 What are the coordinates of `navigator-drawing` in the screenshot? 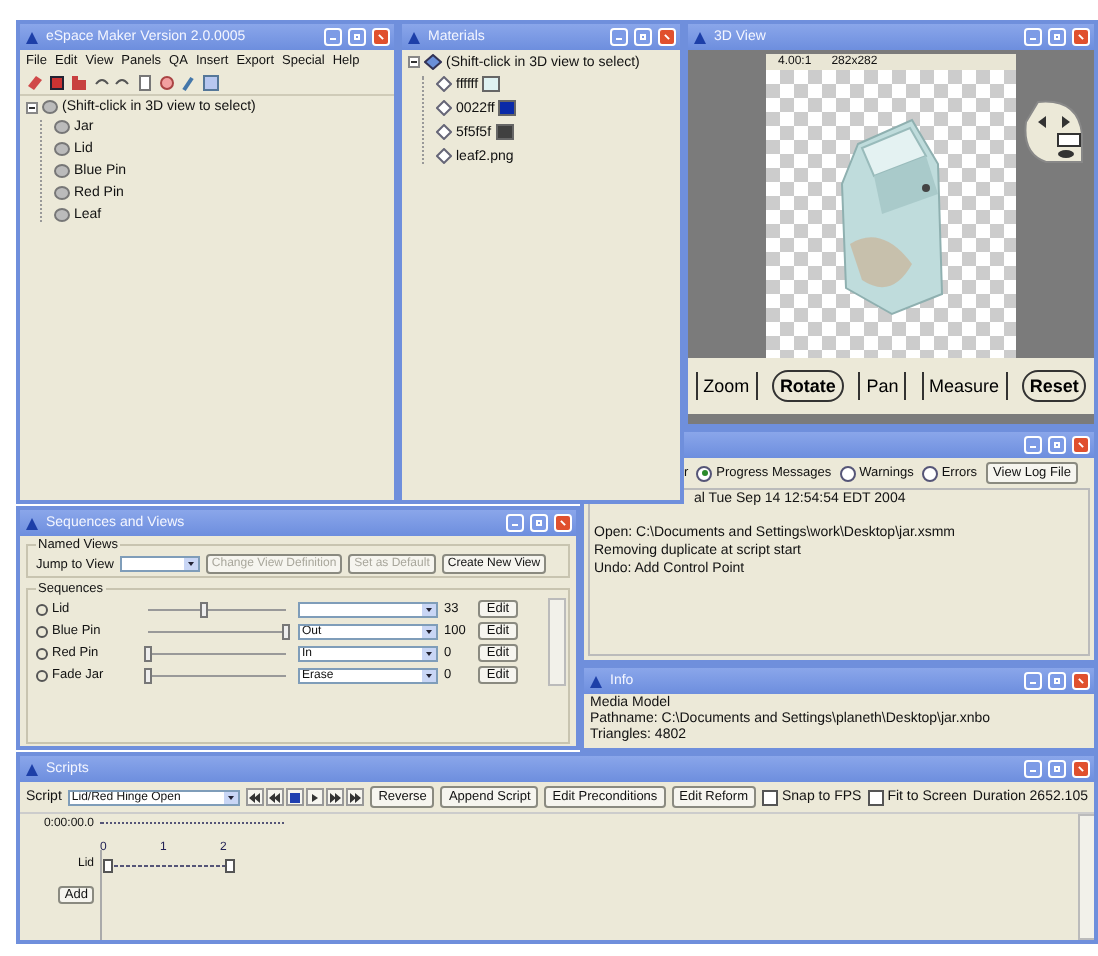 It's located at (1052, 132).